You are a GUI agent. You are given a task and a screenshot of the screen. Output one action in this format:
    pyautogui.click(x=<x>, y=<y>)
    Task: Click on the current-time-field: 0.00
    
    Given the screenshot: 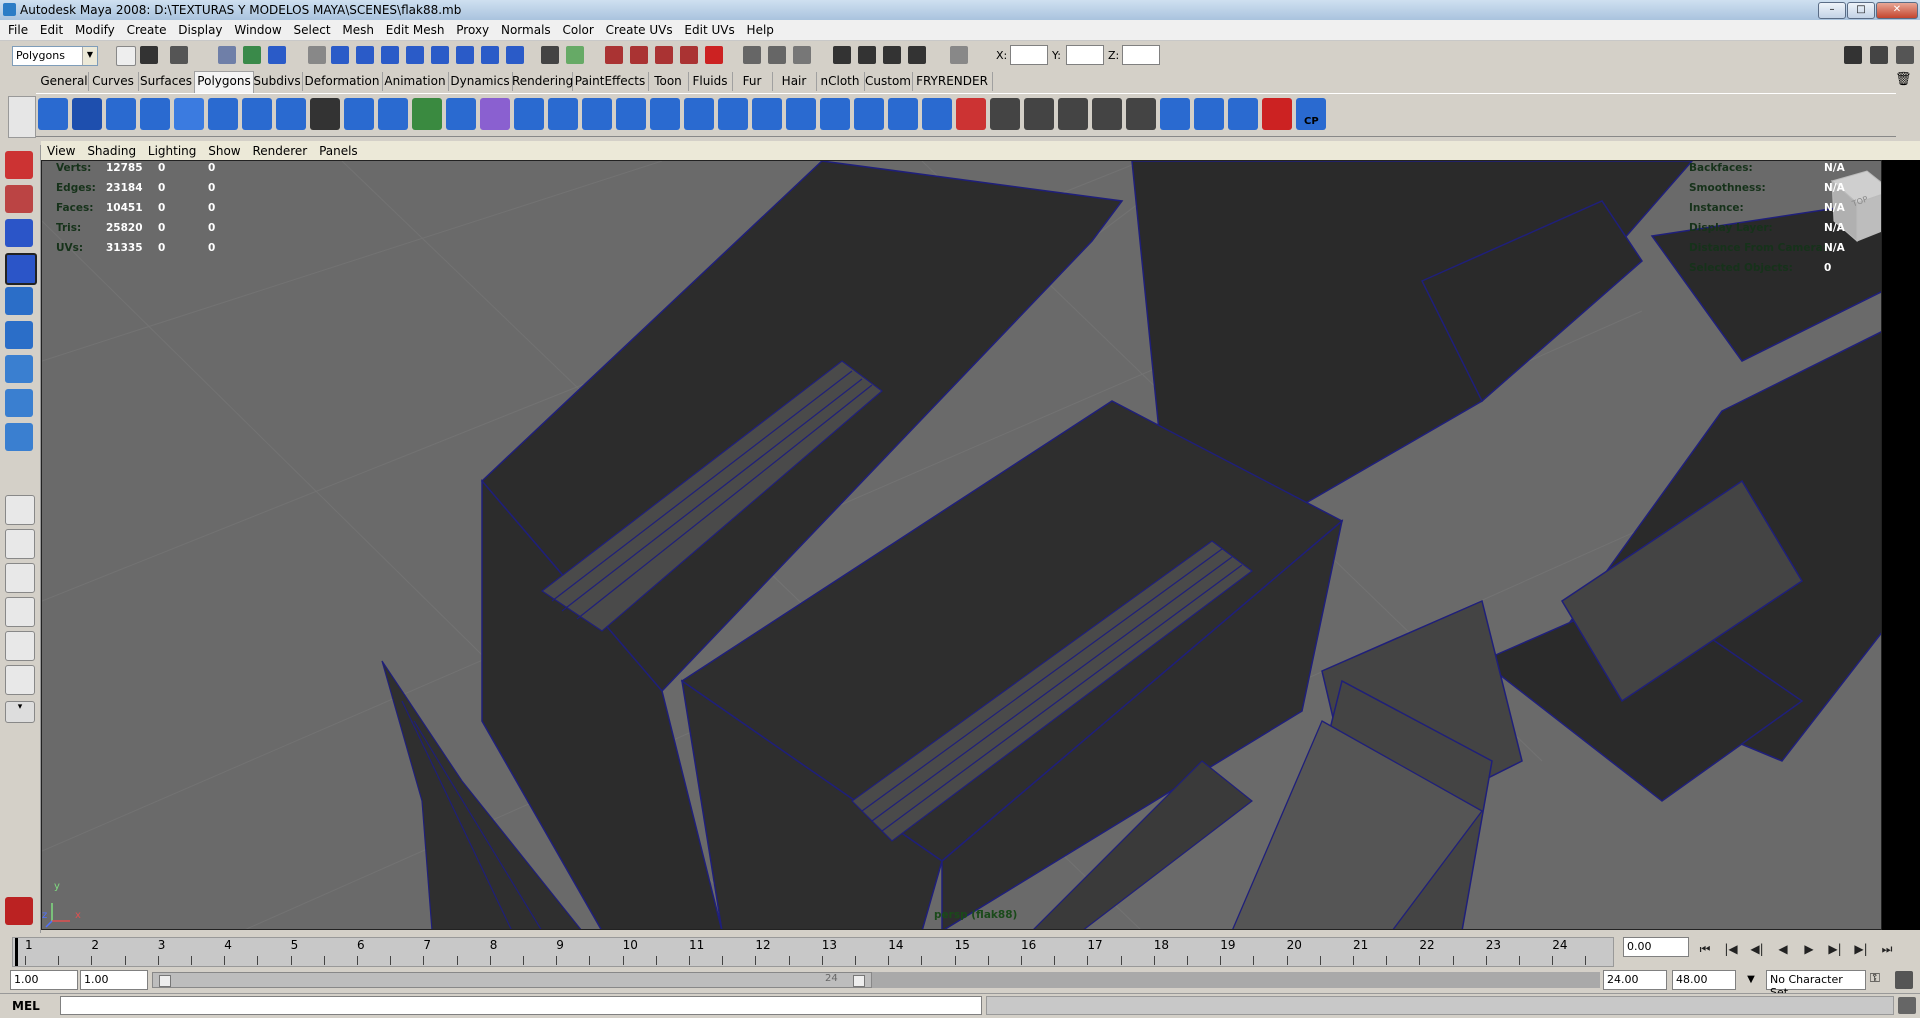 What is the action you would take?
    pyautogui.click(x=1656, y=947)
    